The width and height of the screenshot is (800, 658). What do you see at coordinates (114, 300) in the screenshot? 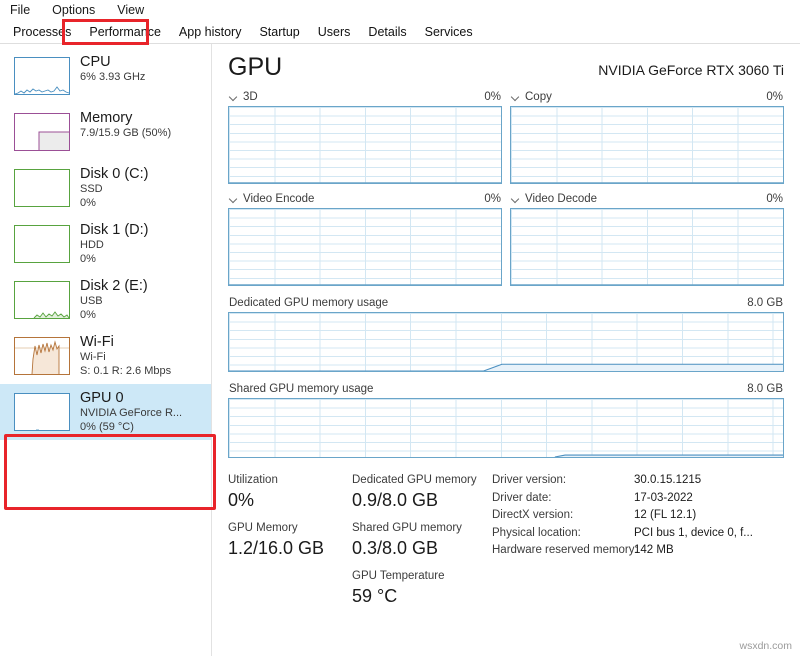
I see `disk2-labels: Disk 2 (E:) USB 0%` at bounding box center [114, 300].